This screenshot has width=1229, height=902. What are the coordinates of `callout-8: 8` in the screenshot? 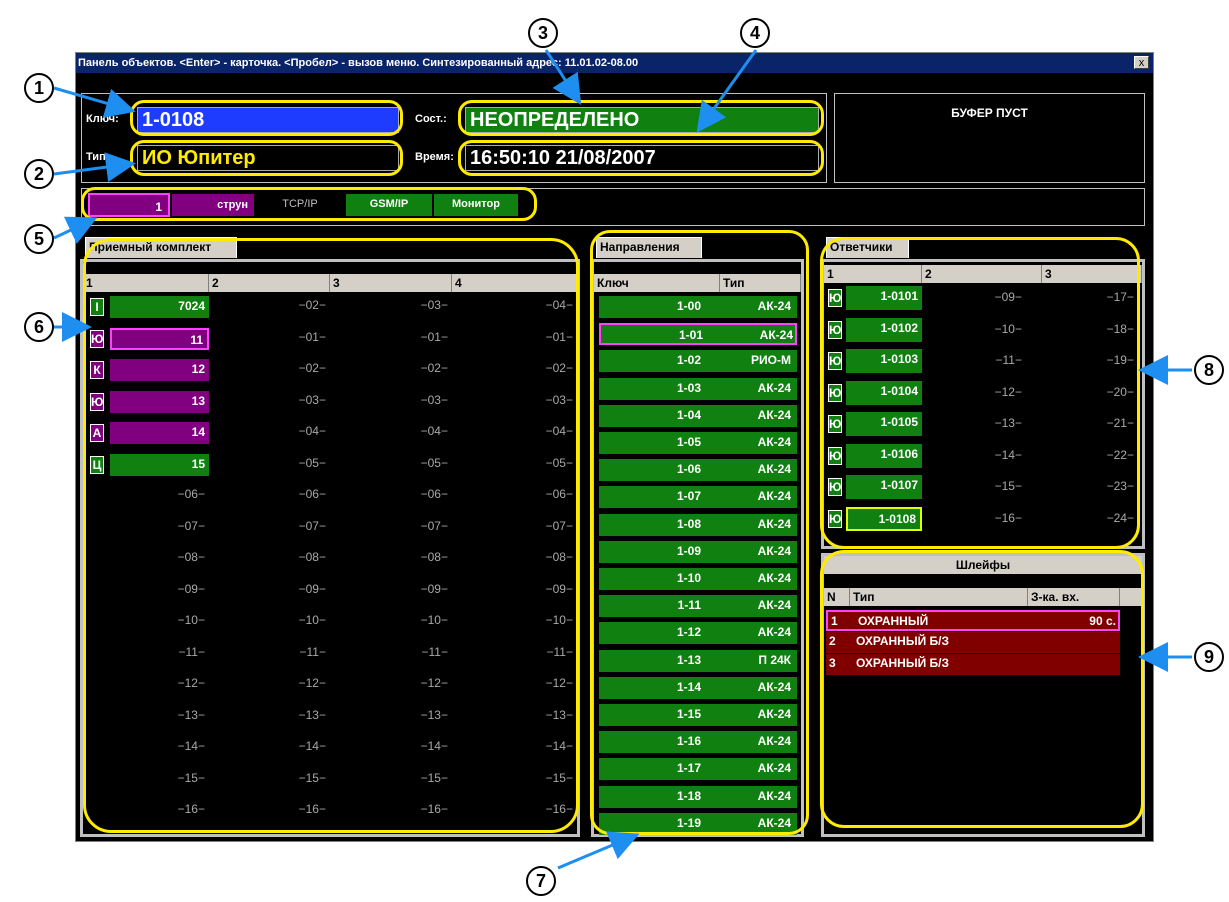 It's located at (1209, 370).